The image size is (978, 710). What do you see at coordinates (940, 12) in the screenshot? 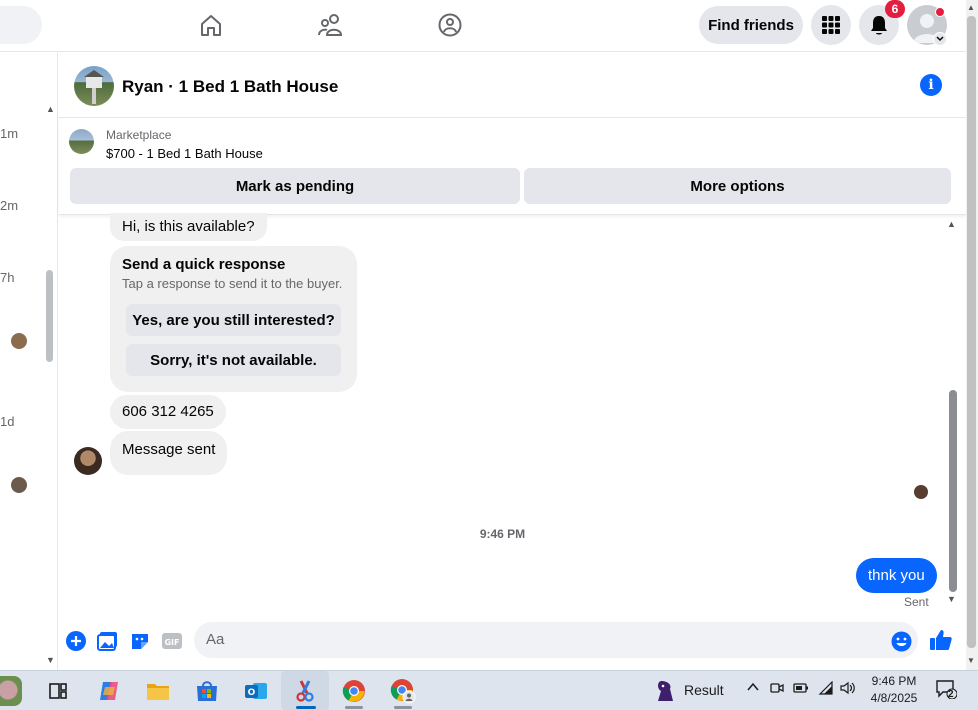
I see `account-status-dot` at bounding box center [940, 12].